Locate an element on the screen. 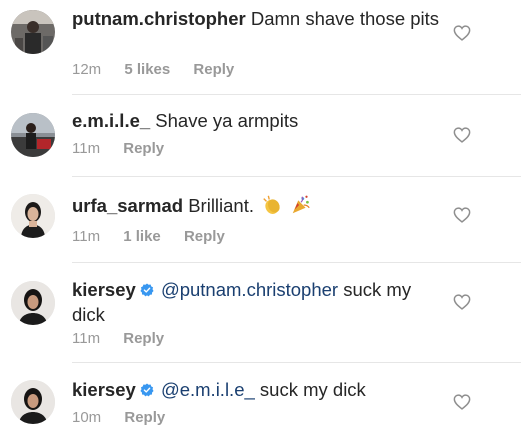 This screenshot has height=442, width=521. mention-link: @putnam.christopher is located at coordinates (249, 289).